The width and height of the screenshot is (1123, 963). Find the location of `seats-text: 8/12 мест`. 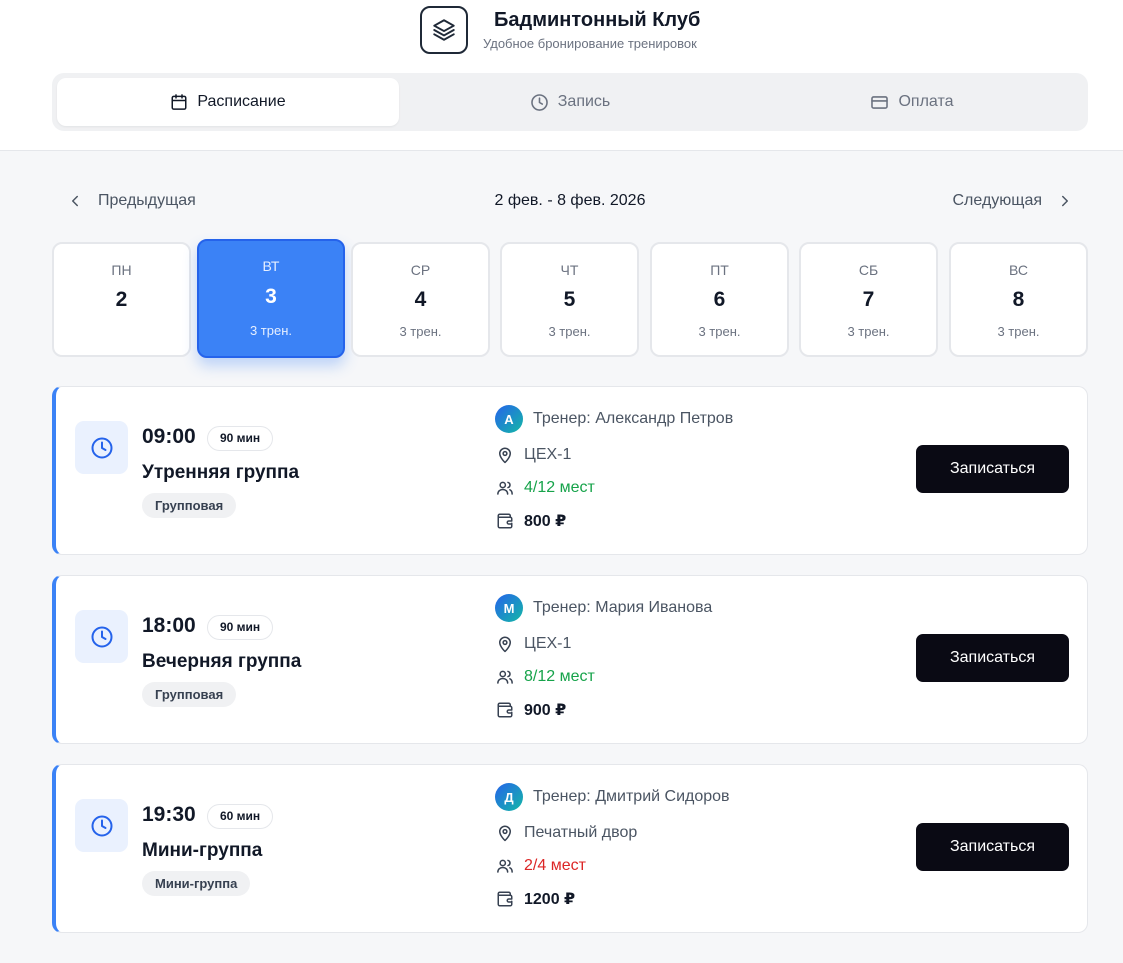

seats-text: 8/12 мест is located at coordinates (559, 676).